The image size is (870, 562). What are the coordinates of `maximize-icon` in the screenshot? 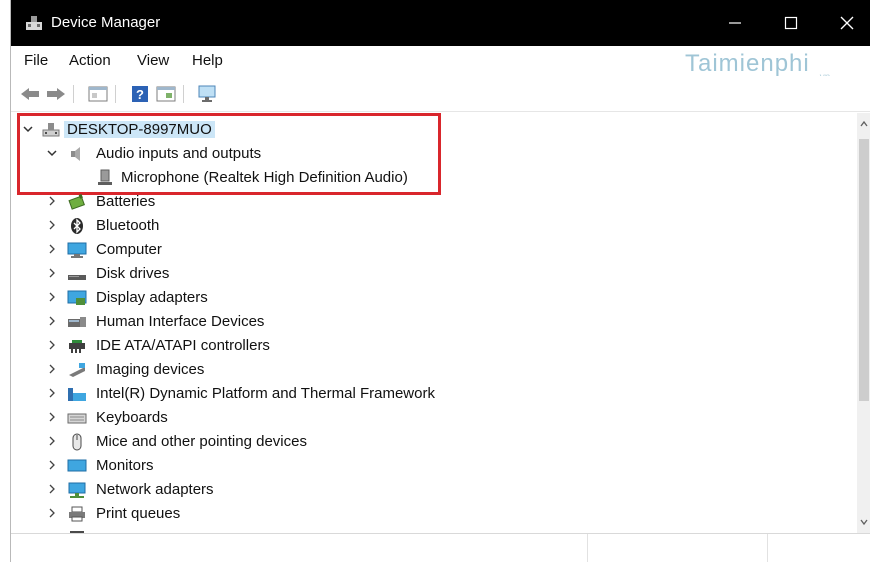 It's located at (791, 23).